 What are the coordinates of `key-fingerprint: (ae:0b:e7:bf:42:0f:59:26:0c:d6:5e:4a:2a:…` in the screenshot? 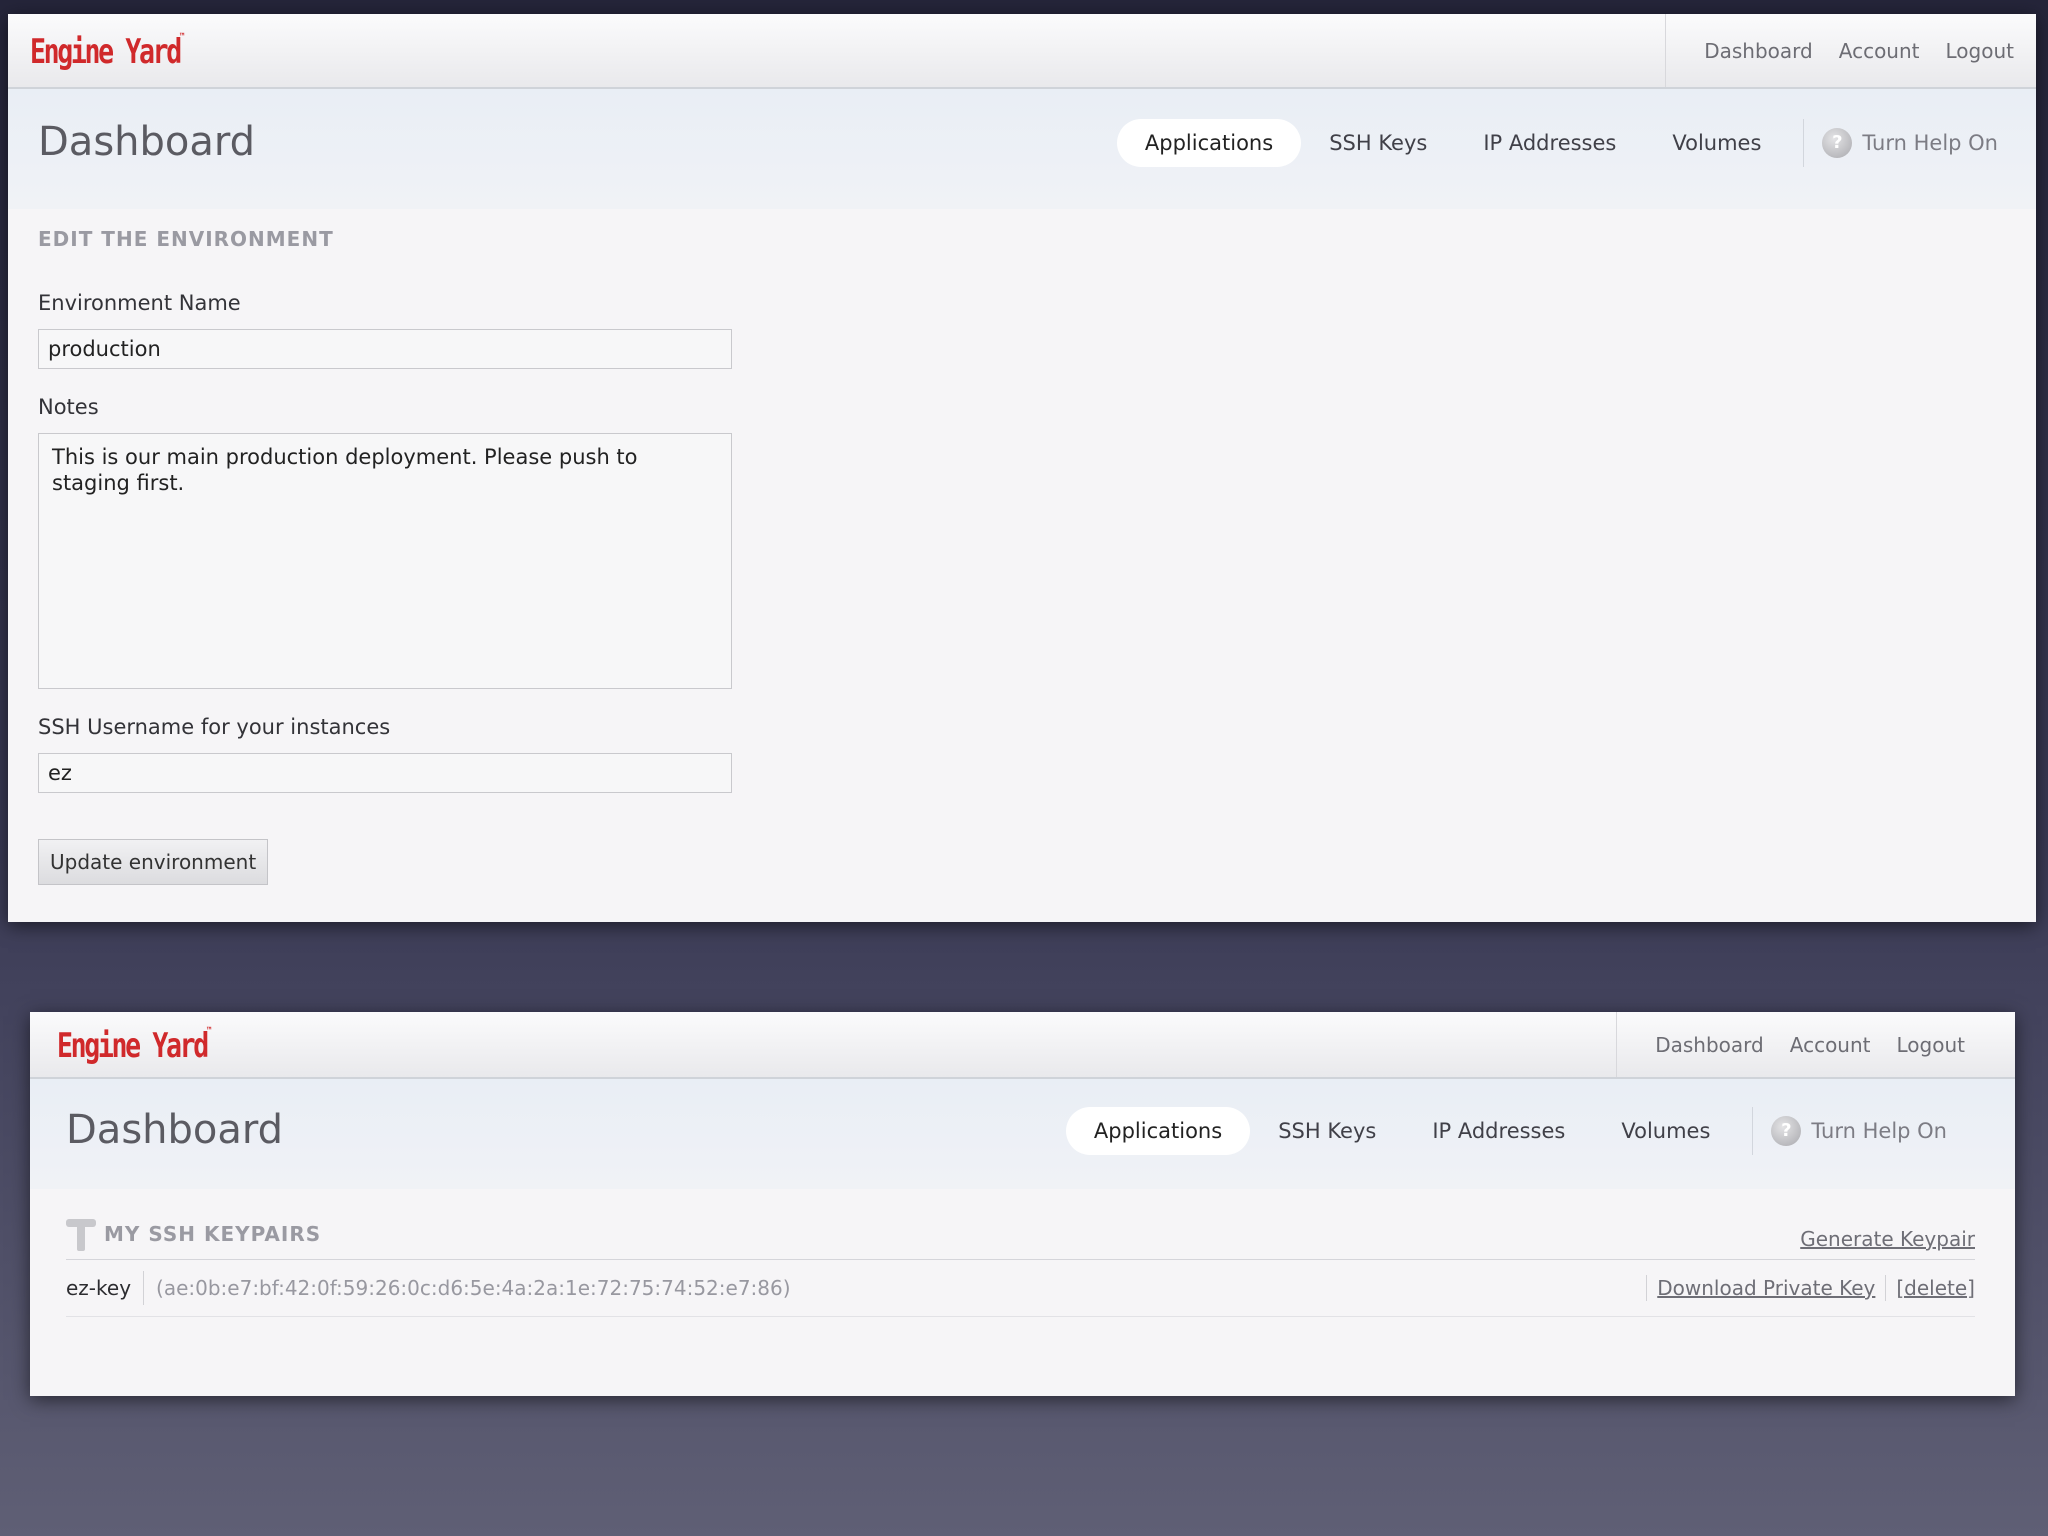 It's located at (473, 1288).